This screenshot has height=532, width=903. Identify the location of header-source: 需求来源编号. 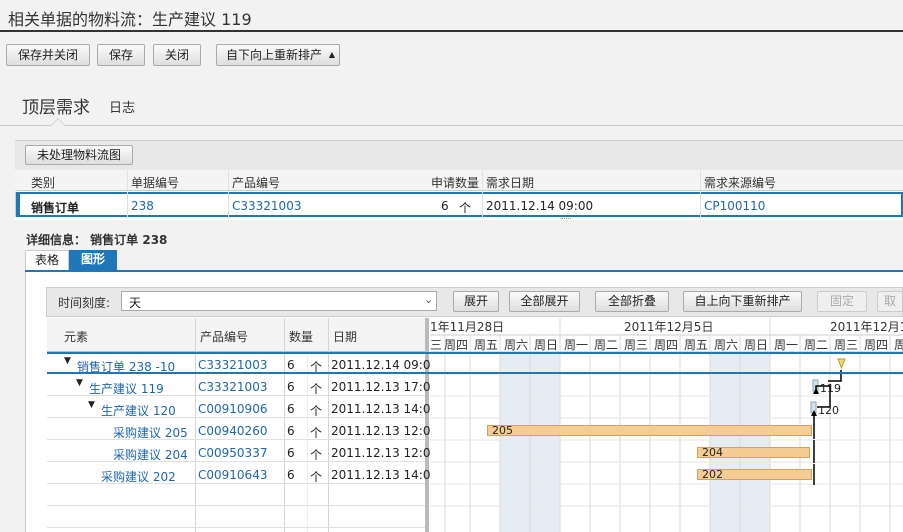
(740, 183).